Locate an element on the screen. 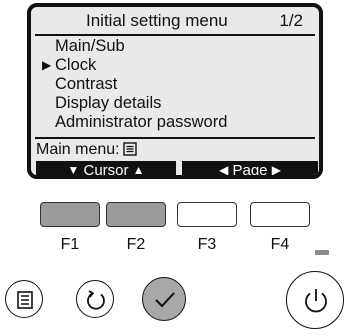 The width and height of the screenshot is (355, 336). triangle-up-icon: ▲ is located at coordinates (138, 170).